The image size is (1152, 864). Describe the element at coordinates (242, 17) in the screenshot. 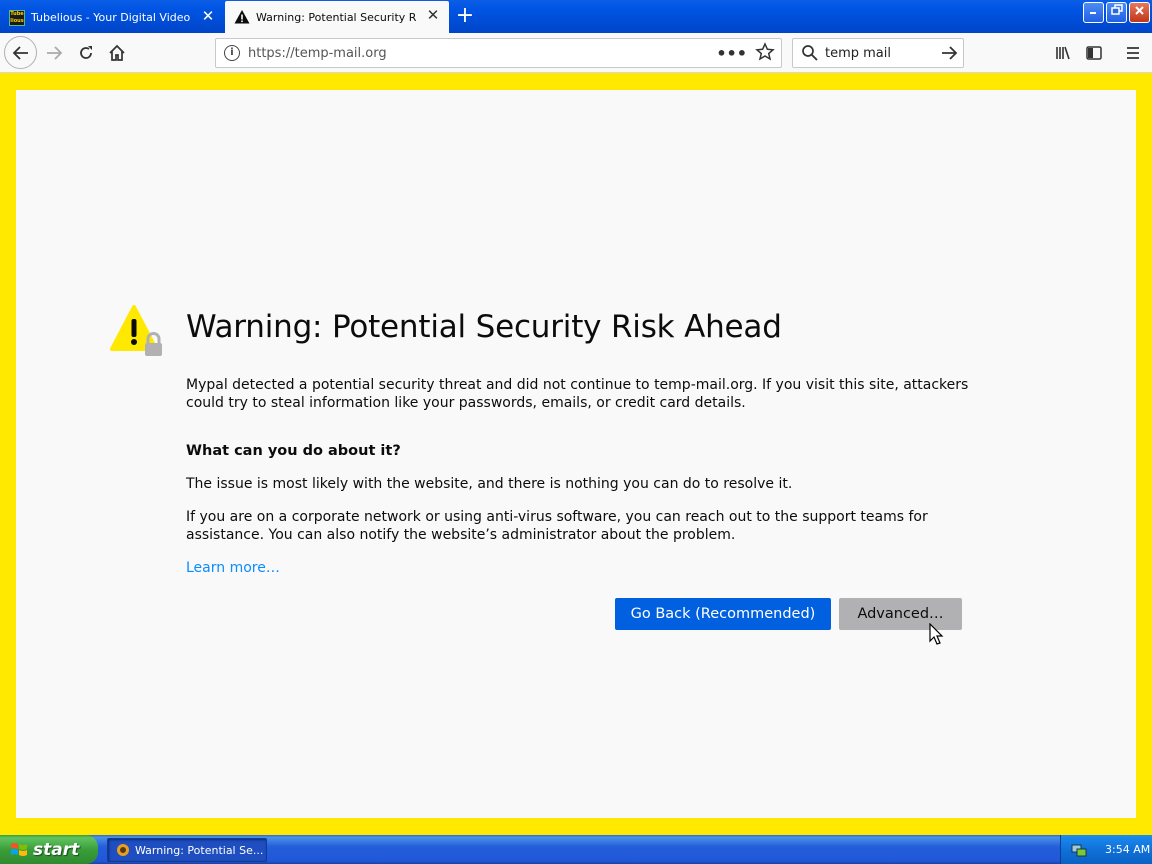

I see `warning-icon` at that location.